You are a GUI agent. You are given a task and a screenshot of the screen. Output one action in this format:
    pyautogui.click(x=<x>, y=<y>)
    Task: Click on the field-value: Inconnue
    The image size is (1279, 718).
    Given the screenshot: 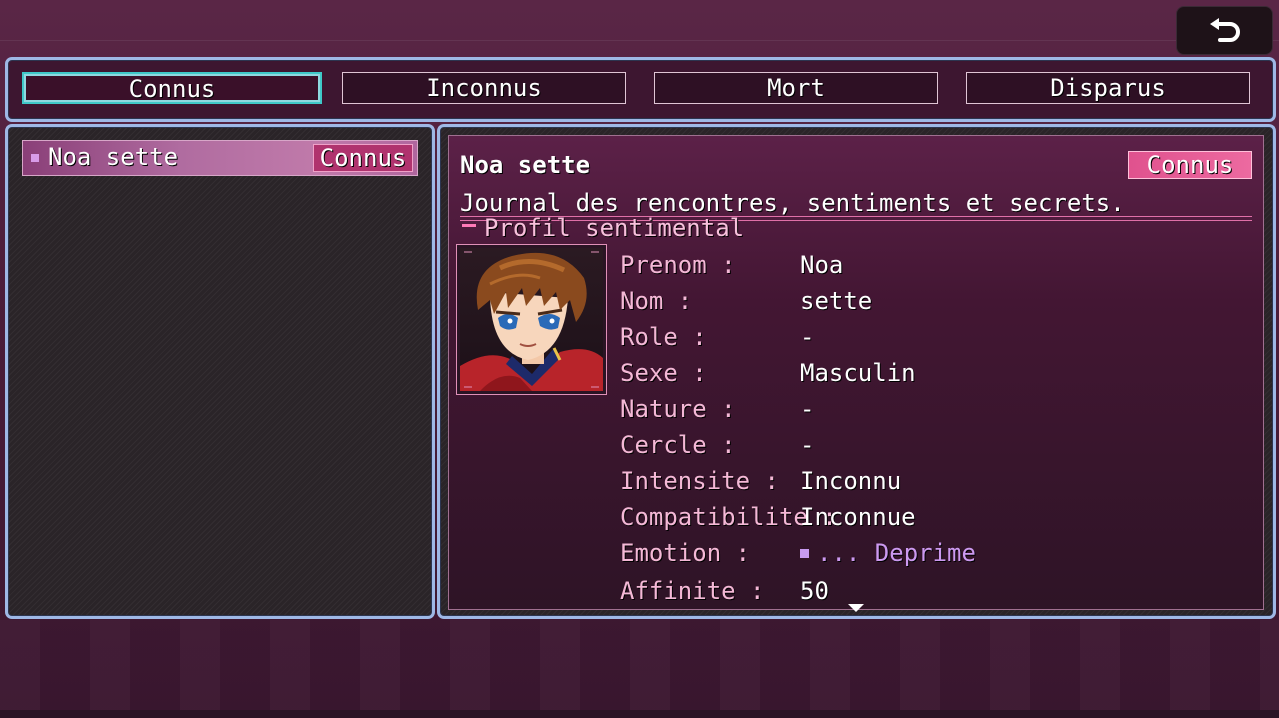 What is the action you would take?
    pyautogui.click(x=858, y=517)
    